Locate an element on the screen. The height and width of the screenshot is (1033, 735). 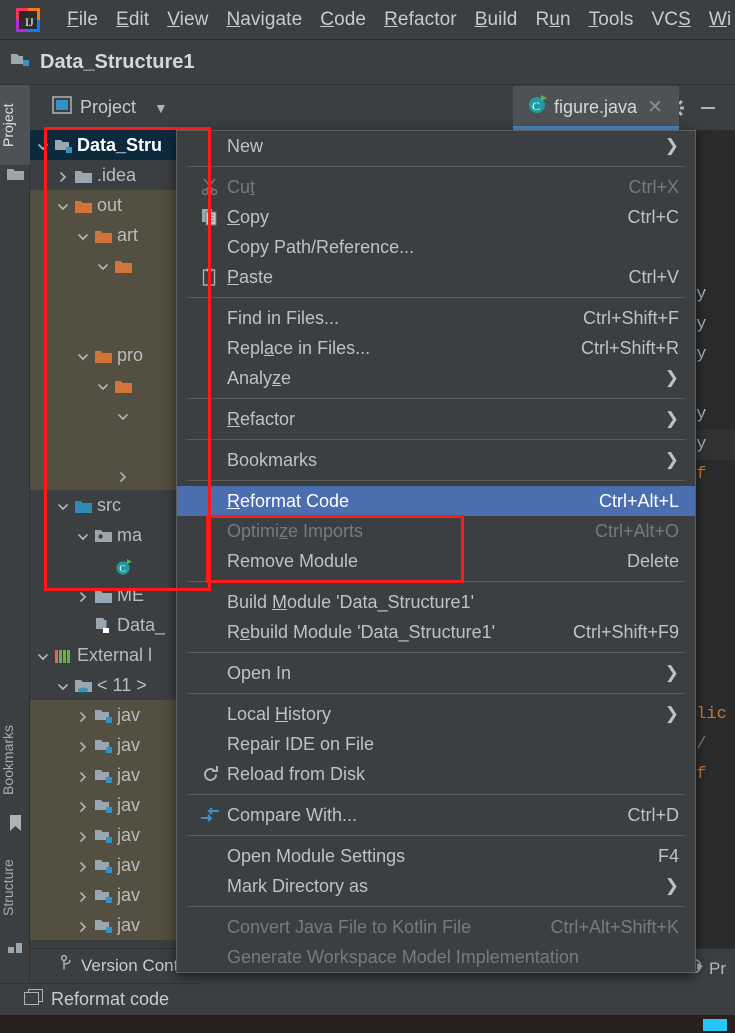
menu-item-replace-in-files: Replace in Files... Ctrl+Shift+R is located at coordinates (436, 348).